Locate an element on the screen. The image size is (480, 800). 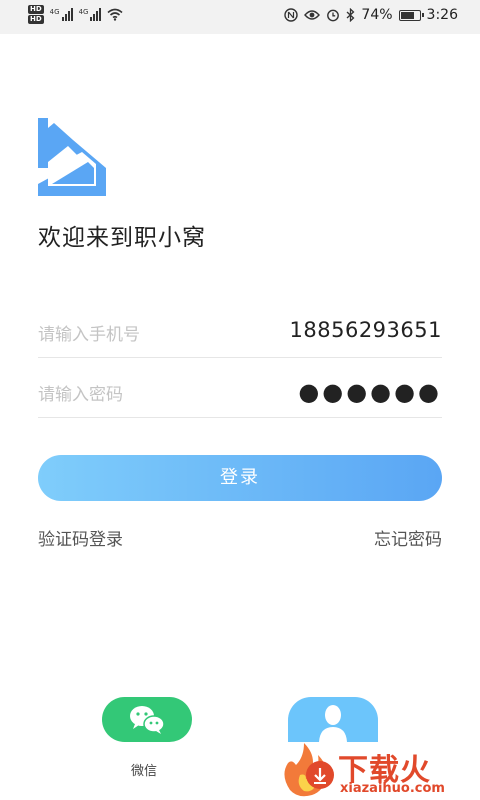
status-right: 74% 3:26 is located at coordinates (371, 15).